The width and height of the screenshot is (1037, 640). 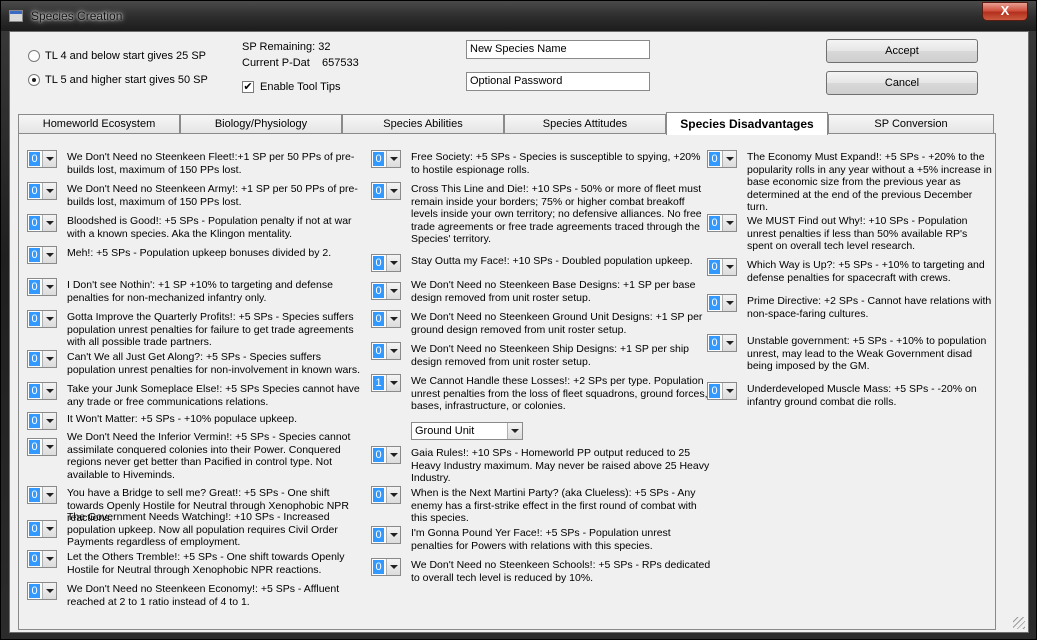 What do you see at coordinates (467, 431) in the screenshot?
I see `ground-unit-select: Ground Unit` at bounding box center [467, 431].